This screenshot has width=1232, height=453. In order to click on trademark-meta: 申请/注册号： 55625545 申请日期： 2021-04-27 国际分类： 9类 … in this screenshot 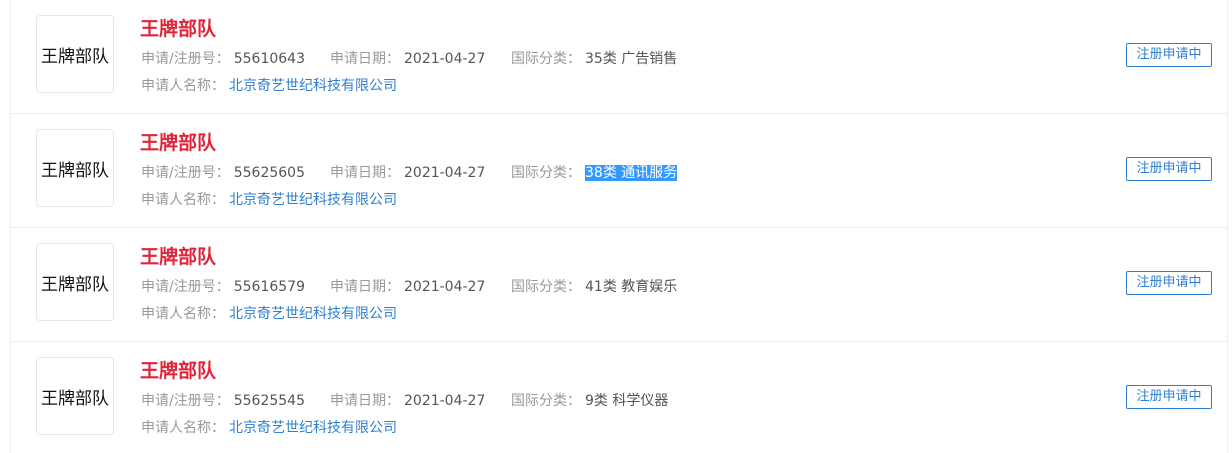, I will do `click(491, 401)`.